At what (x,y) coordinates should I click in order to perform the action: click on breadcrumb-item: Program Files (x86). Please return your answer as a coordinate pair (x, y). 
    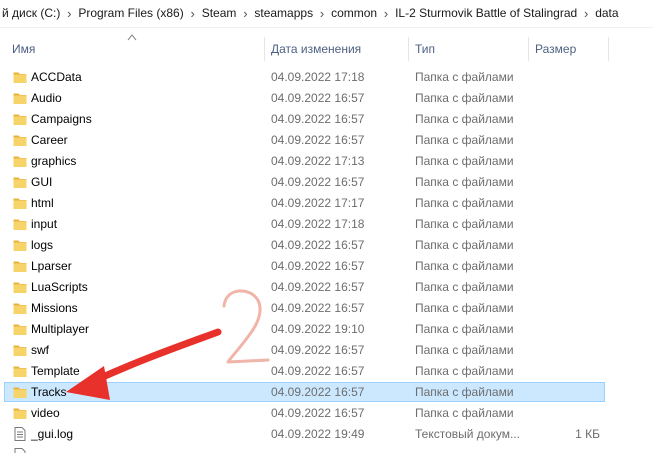
    Looking at the image, I should click on (130, 13).